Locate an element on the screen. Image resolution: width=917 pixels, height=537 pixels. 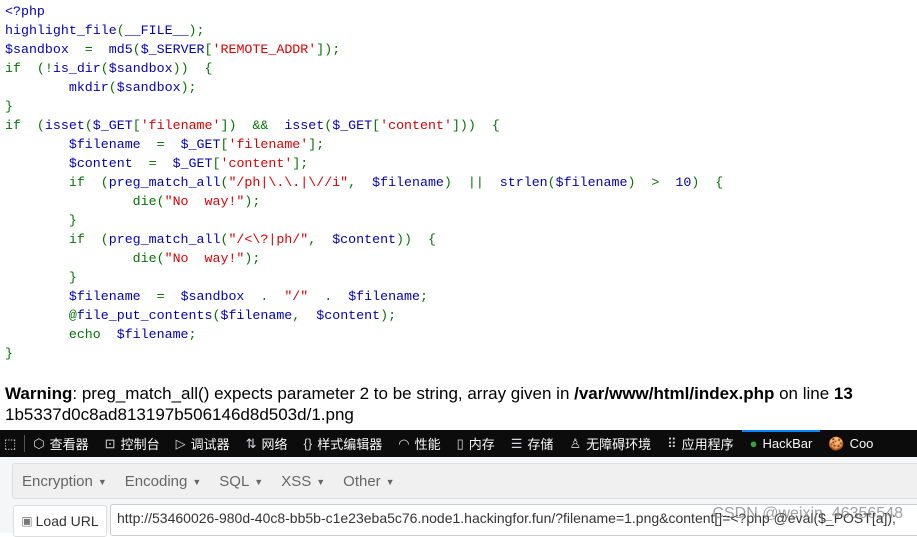
hackbar-menu-encryption: Encryption ▼ is located at coordinates (64, 481).